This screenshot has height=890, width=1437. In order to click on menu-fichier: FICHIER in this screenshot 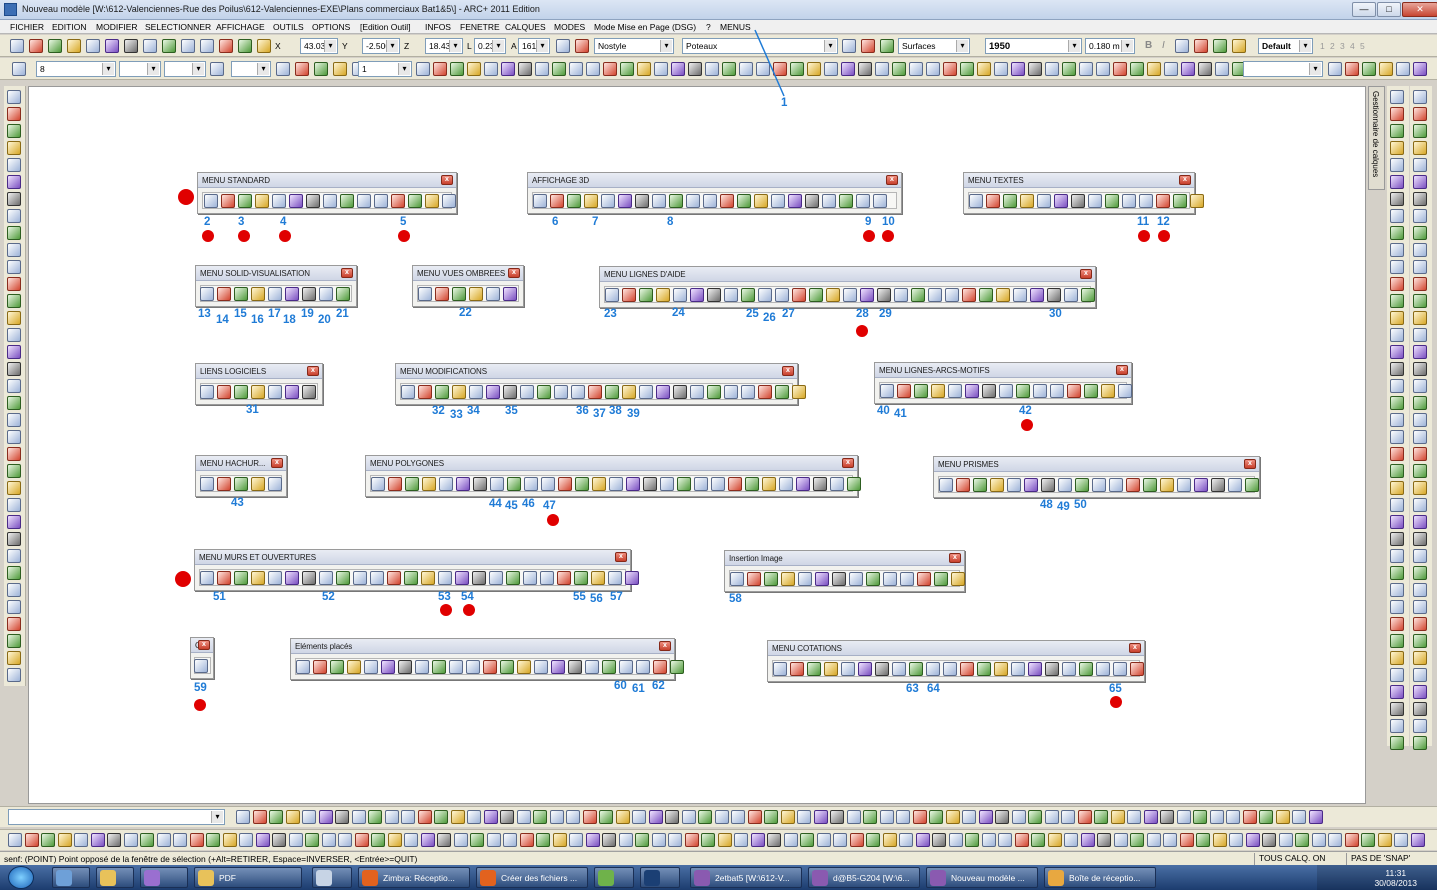, I will do `click(27, 27)`.